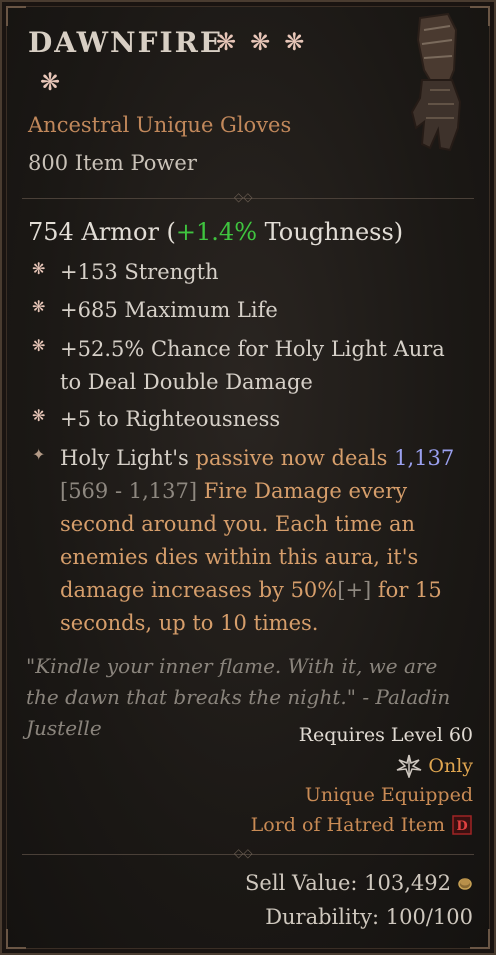  Describe the element at coordinates (388, 795) in the screenshot. I see `unique-equipped: Unique Equipped` at that location.